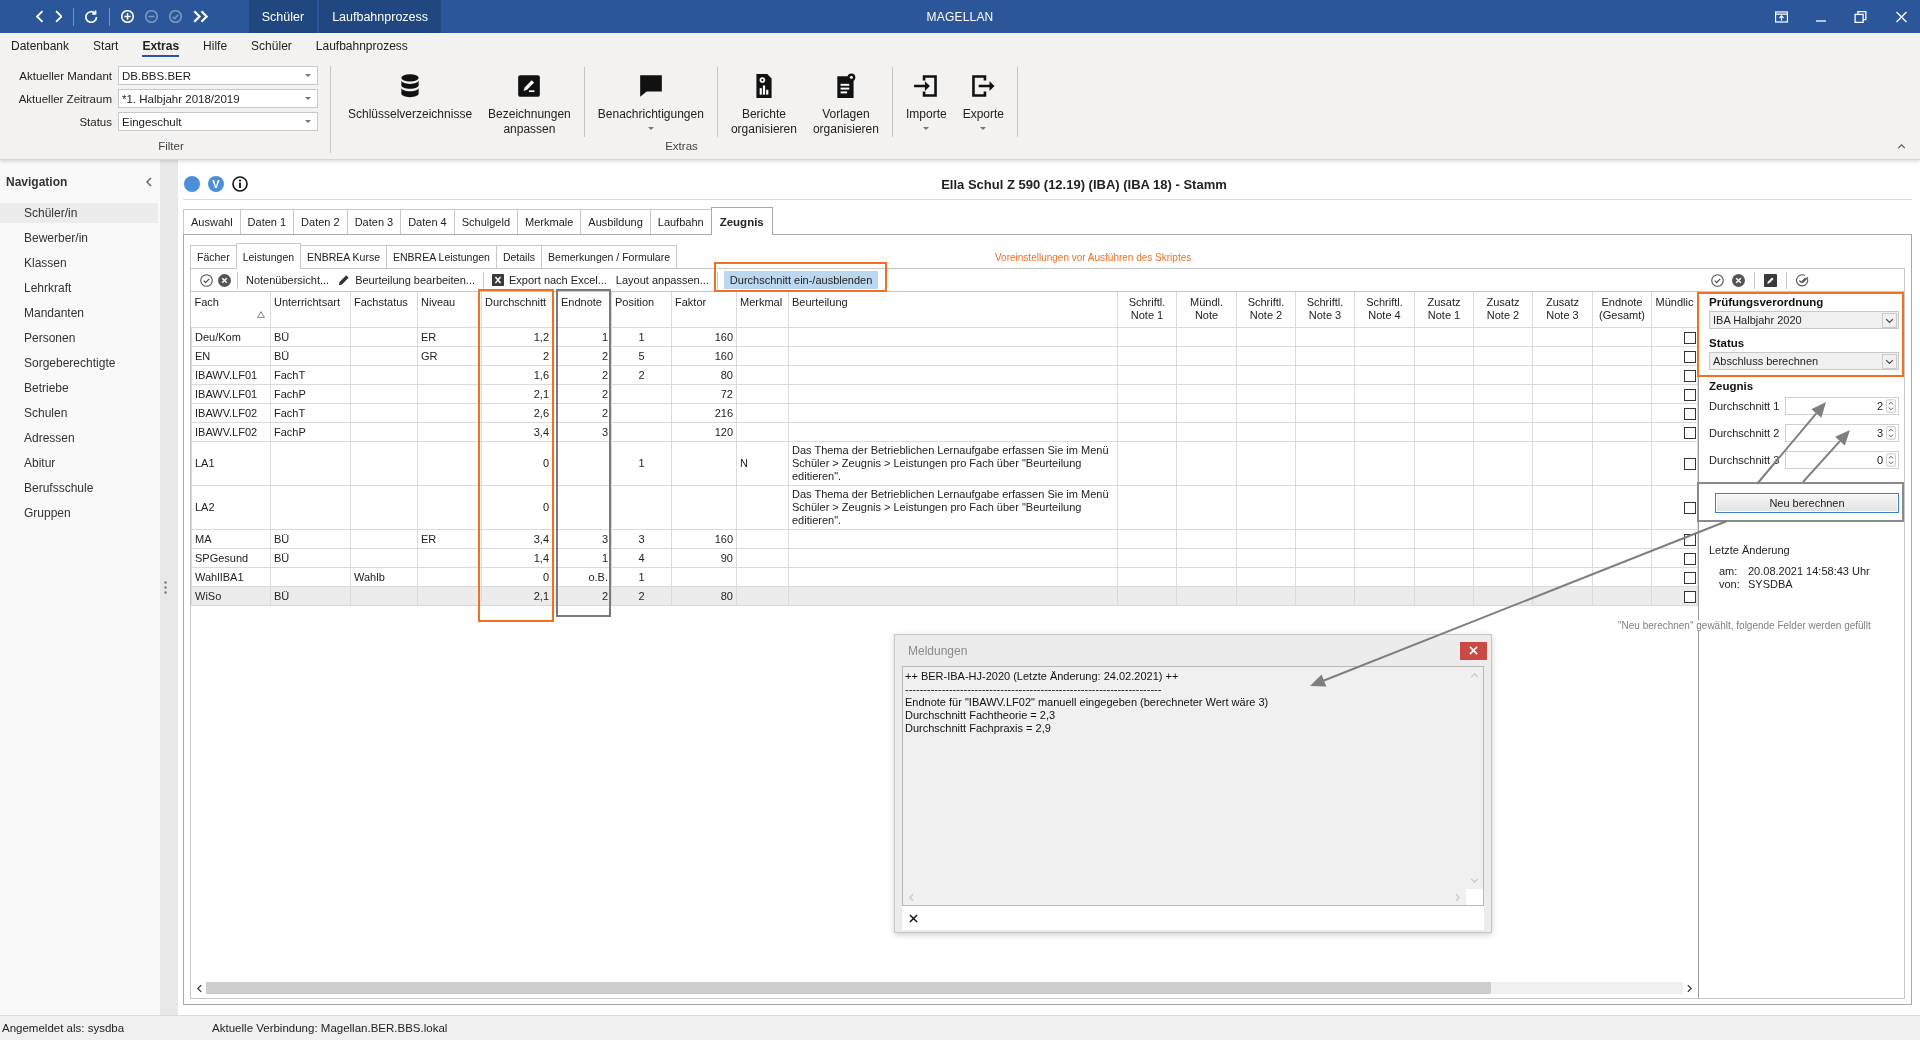  Describe the element at coordinates (1842, 406) in the screenshot. I see `number-field: 2` at that location.